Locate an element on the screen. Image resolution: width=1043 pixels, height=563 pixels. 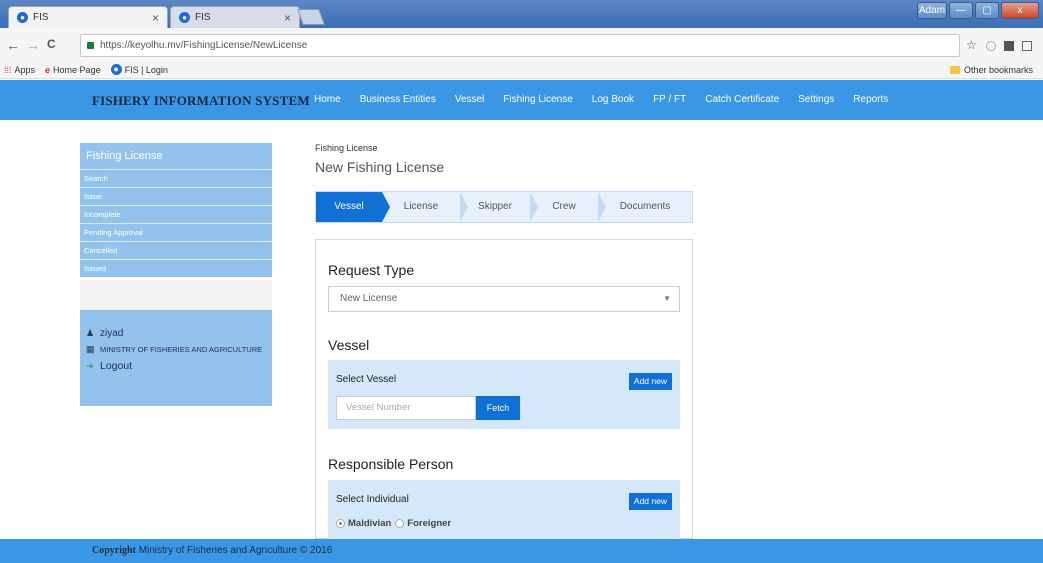
org-name: MINISTRY OF FISHERIES AND AGRICULTURE is located at coordinates (181, 349).